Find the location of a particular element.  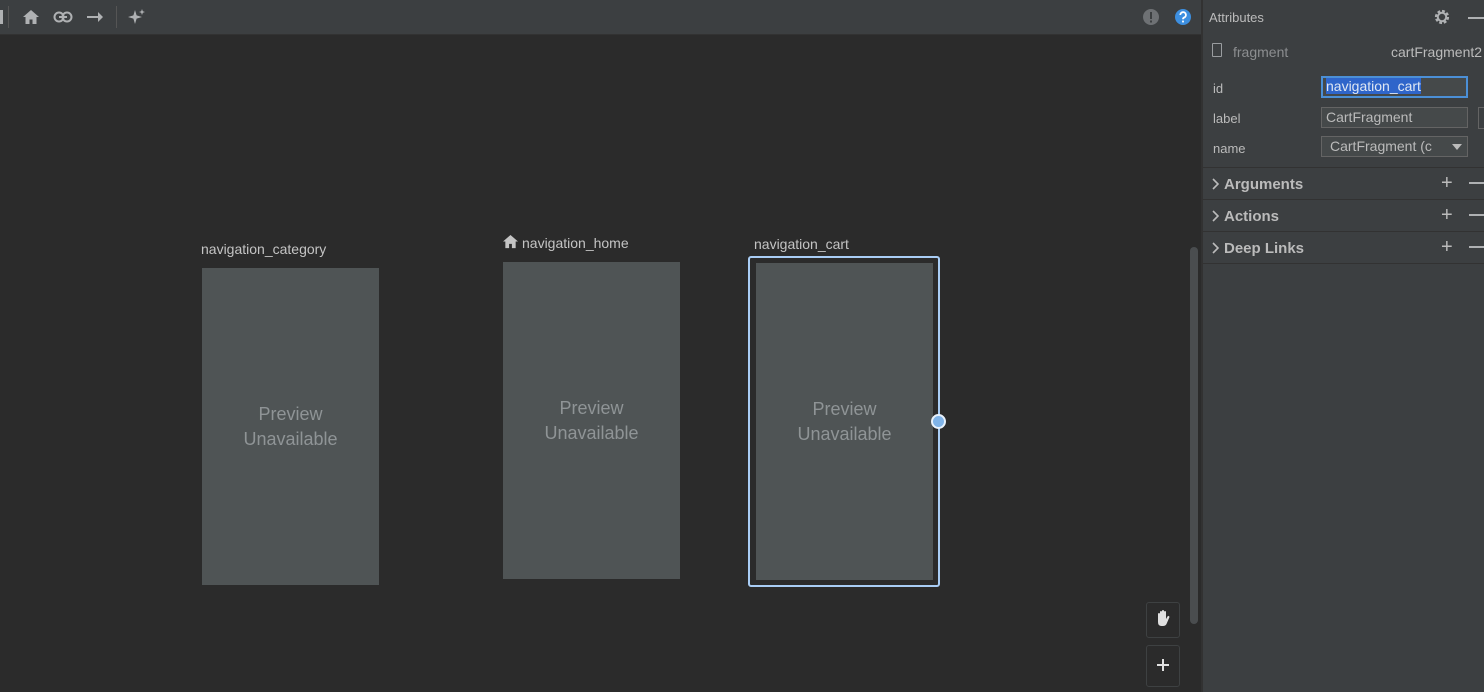

hand-pan-icon is located at coordinates (1163, 620).